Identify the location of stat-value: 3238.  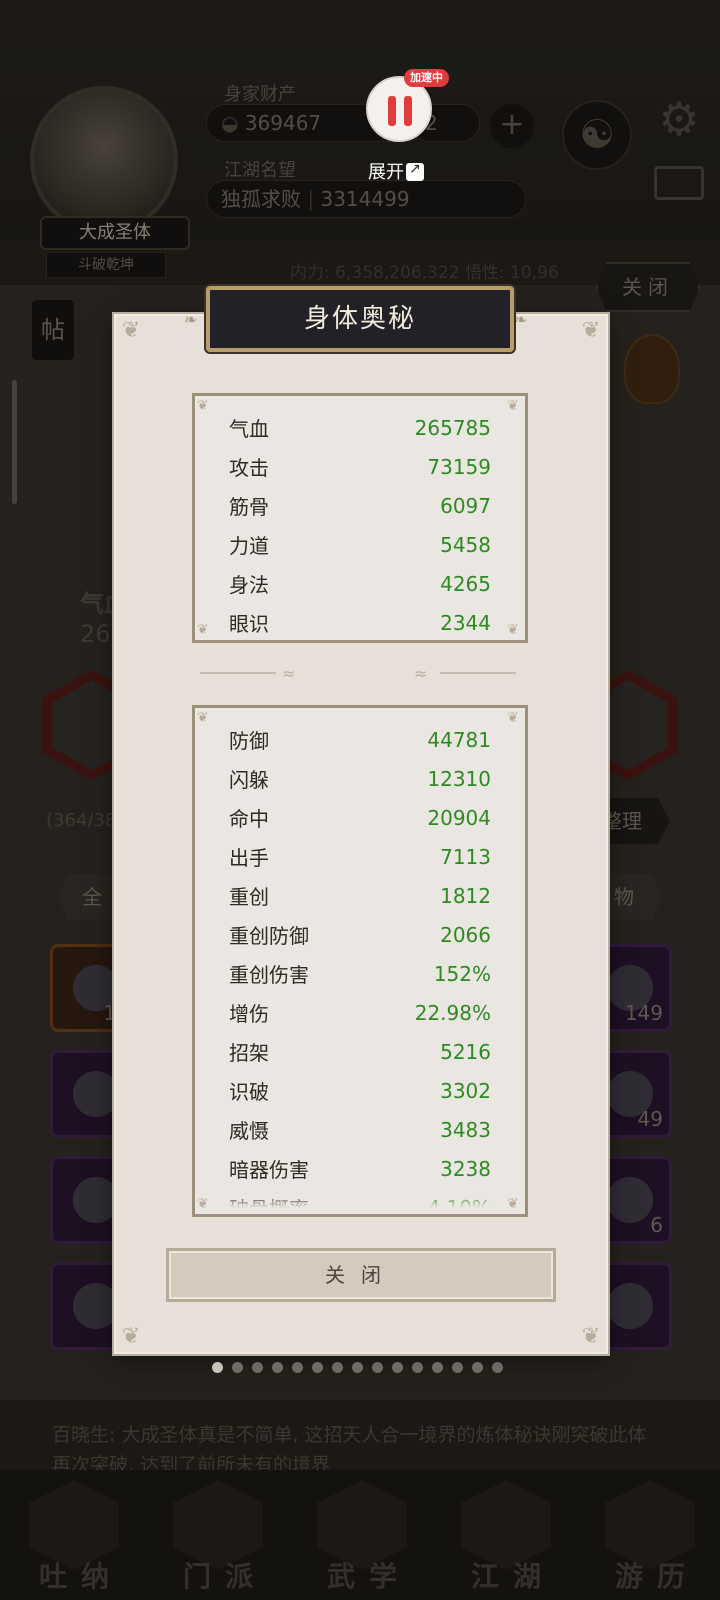
(465, 1168).